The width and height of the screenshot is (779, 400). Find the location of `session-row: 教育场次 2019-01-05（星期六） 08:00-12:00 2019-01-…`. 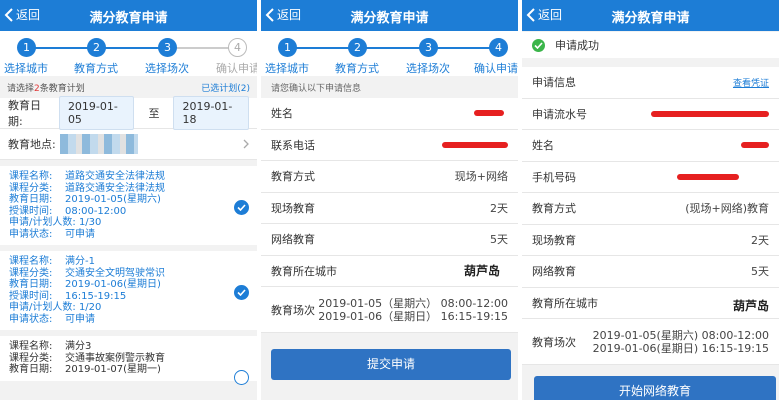

session-row: 教育场次 2019-01-05（星期六） 08:00-12:00 2019-01-… is located at coordinates (389, 310).